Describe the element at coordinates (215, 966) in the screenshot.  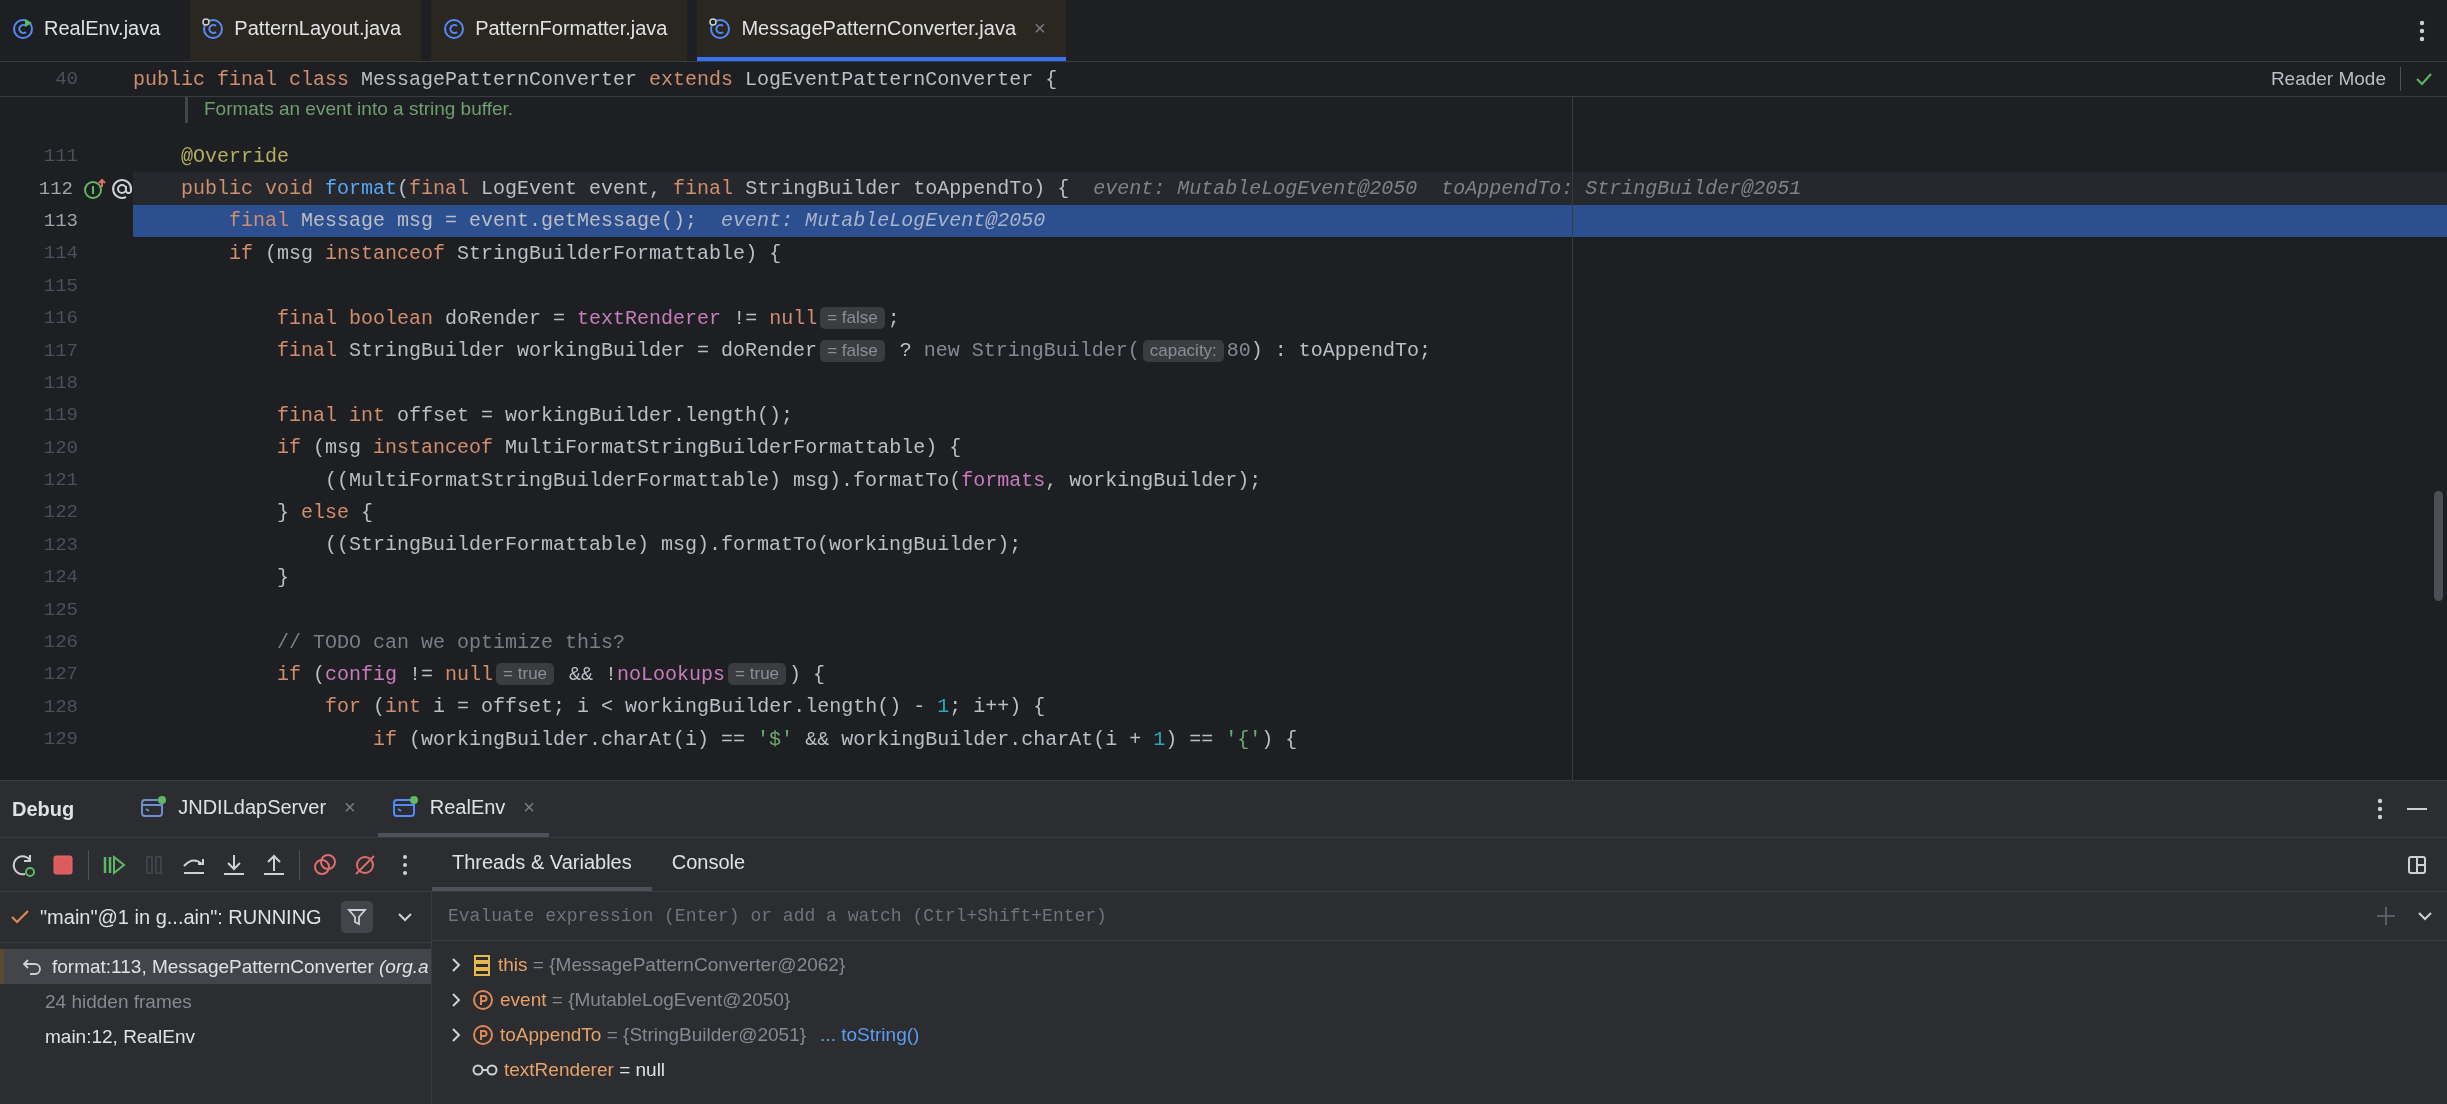
I see `stack-frame: format:113, MessagePatternConverter (org.a` at that location.